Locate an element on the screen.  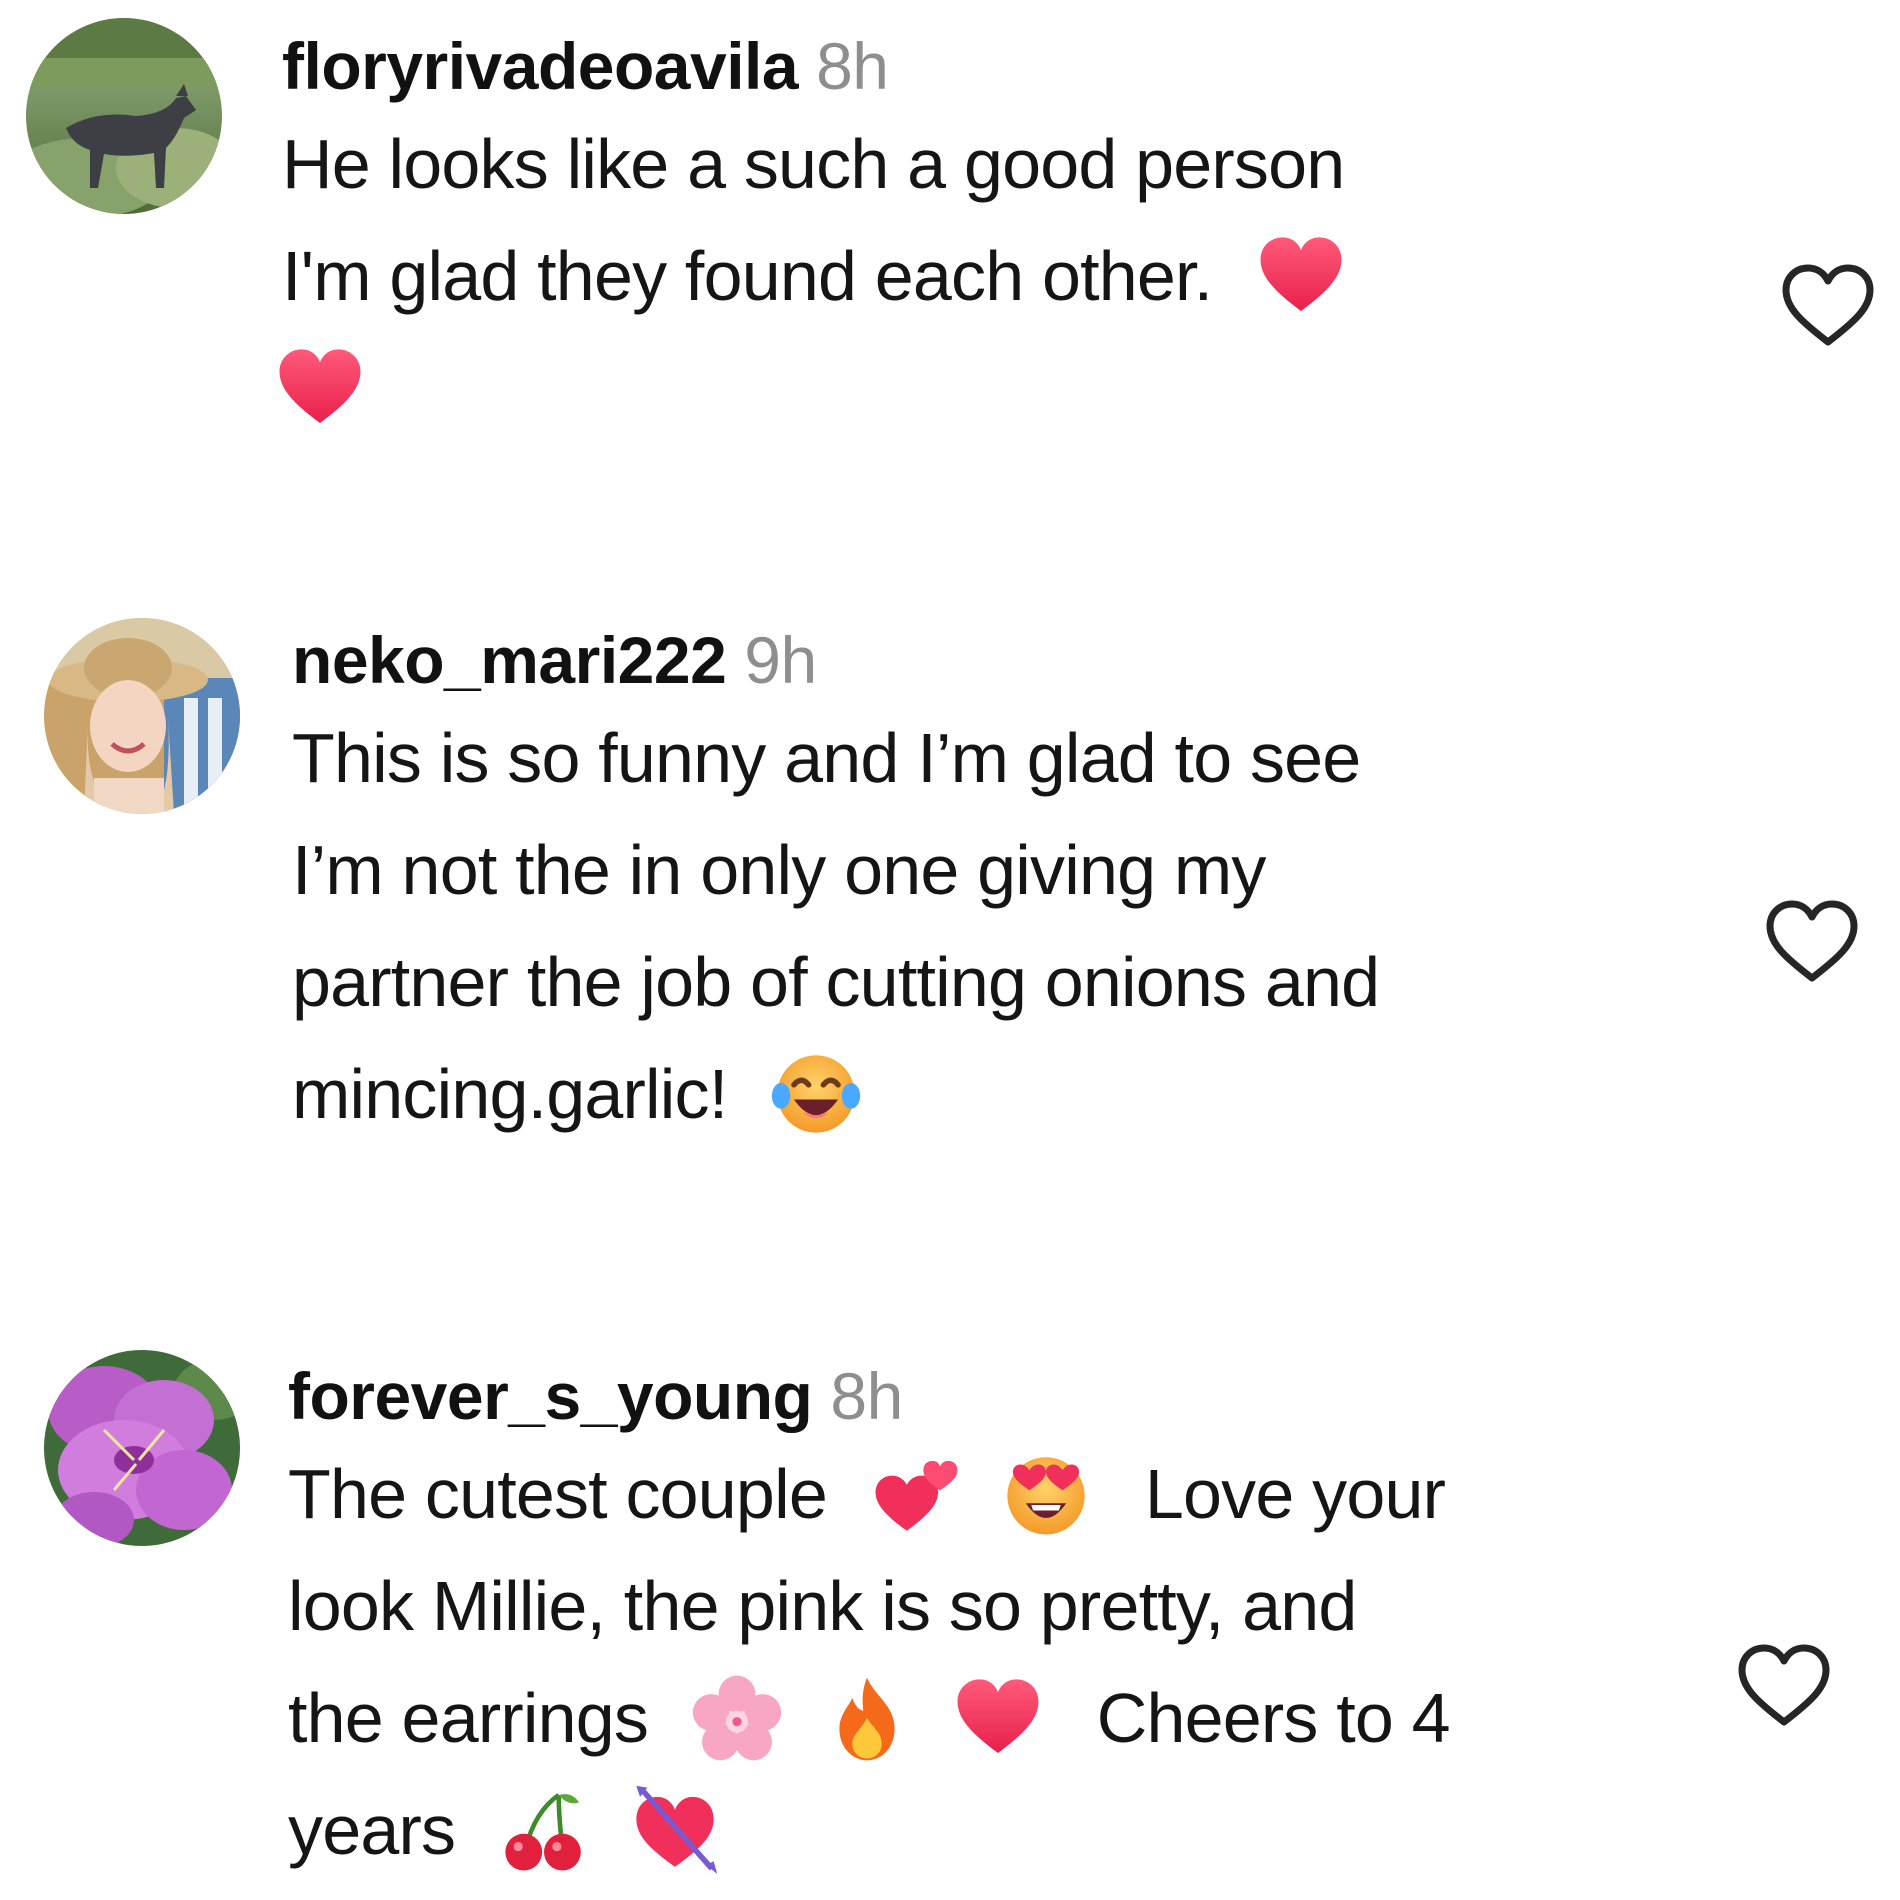
comment-text: He looks like a such a good person is located at coordinates (813, 164).